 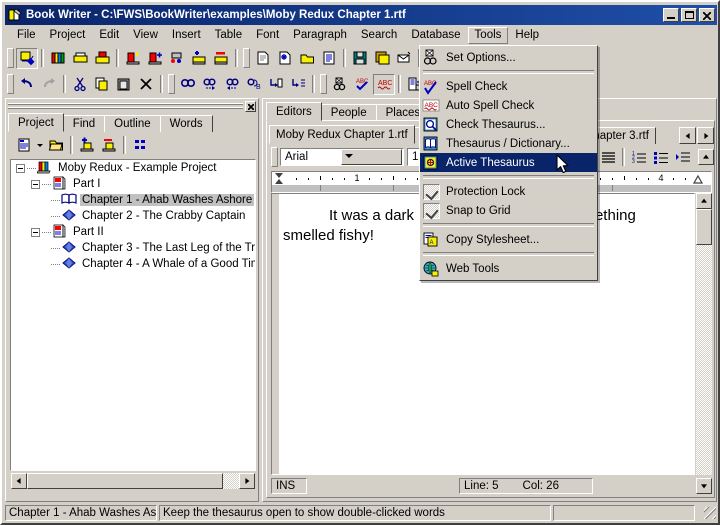 I want to click on panel-drag-lines, so click(x=125, y=106).